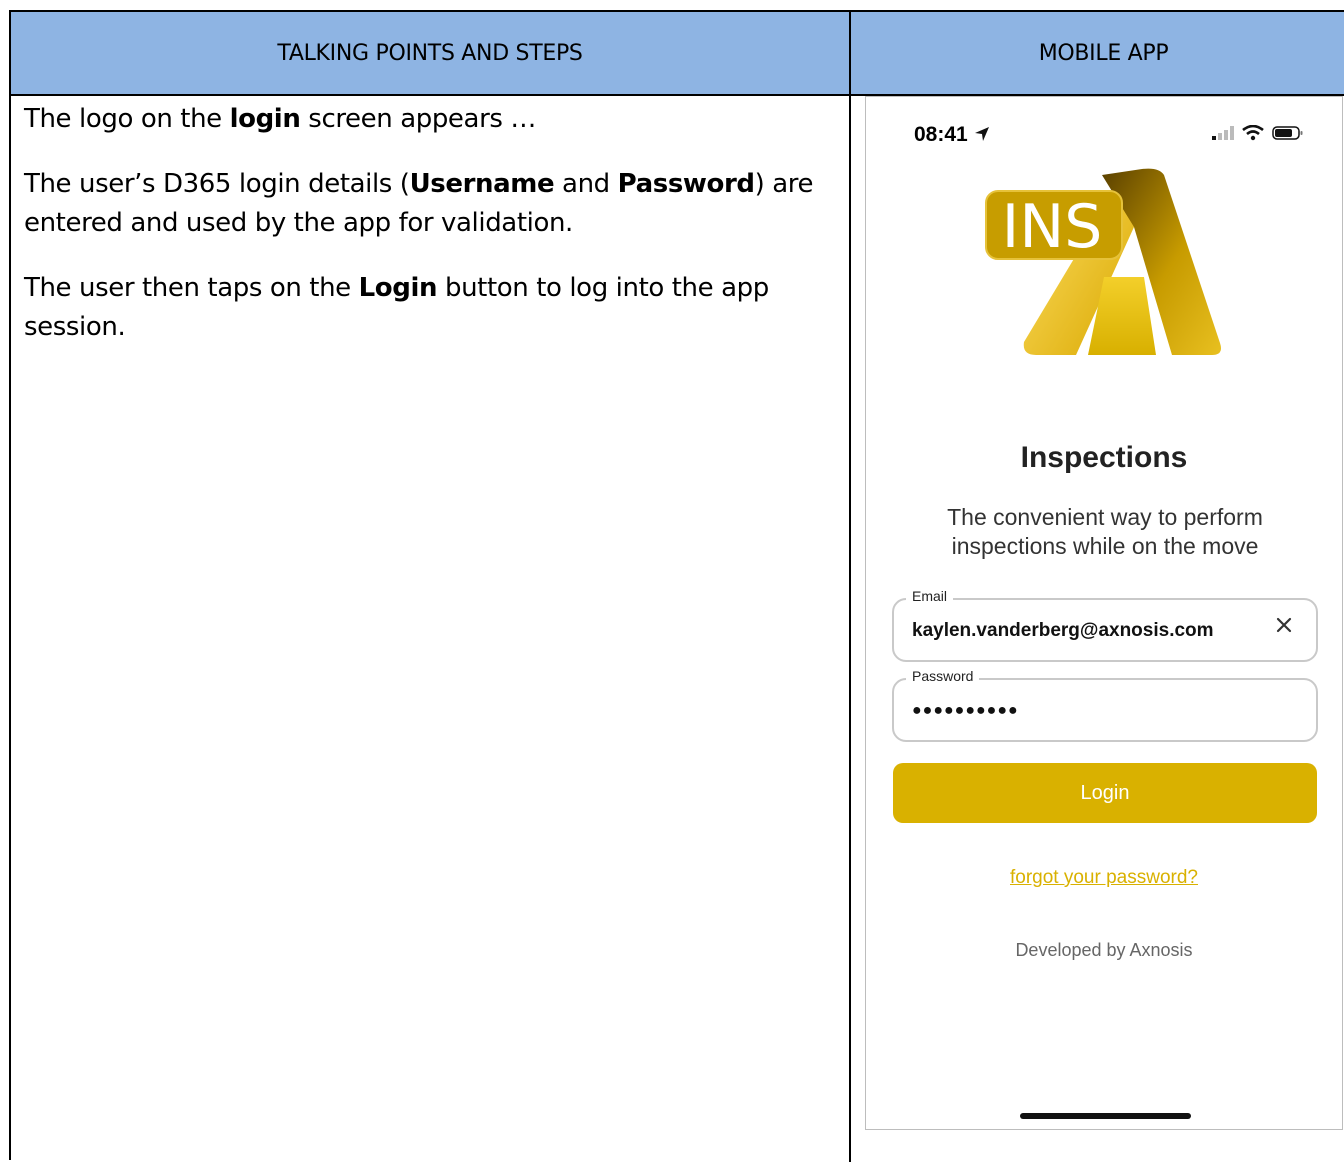 The width and height of the screenshot is (1344, 1162). I want to click on bold-text: login, so click(265, 119).